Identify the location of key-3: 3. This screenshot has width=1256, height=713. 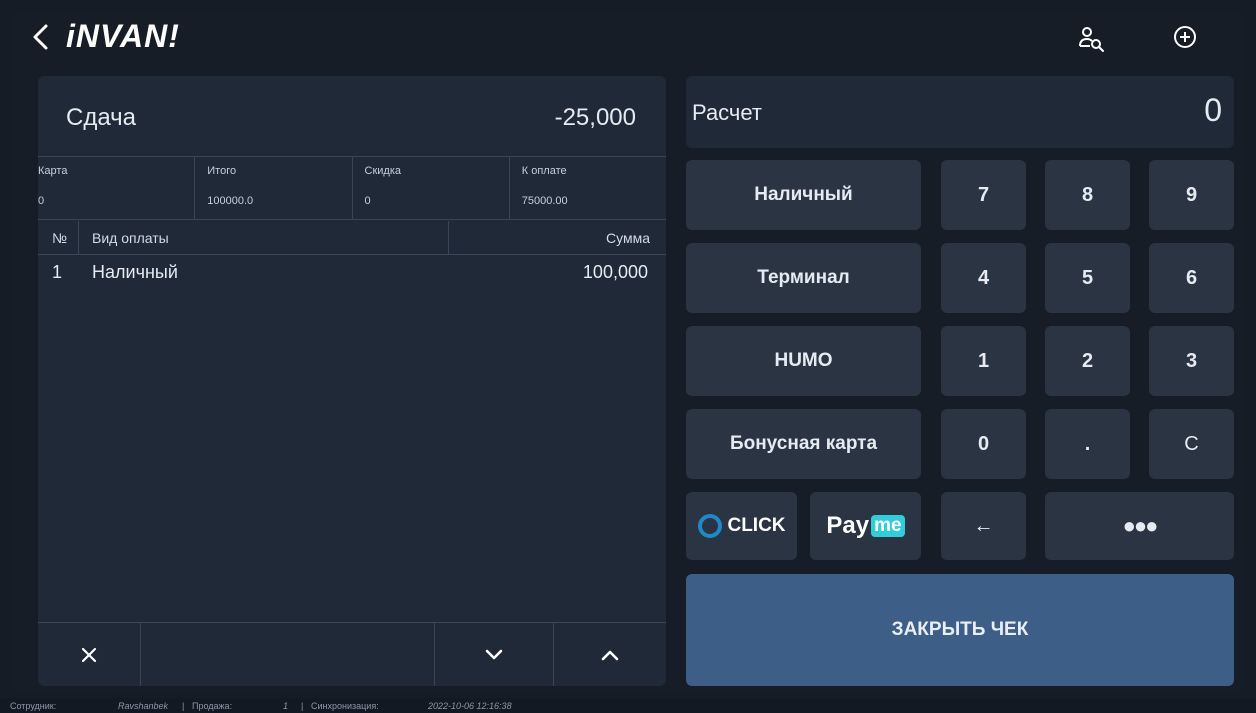
(1191, 361).